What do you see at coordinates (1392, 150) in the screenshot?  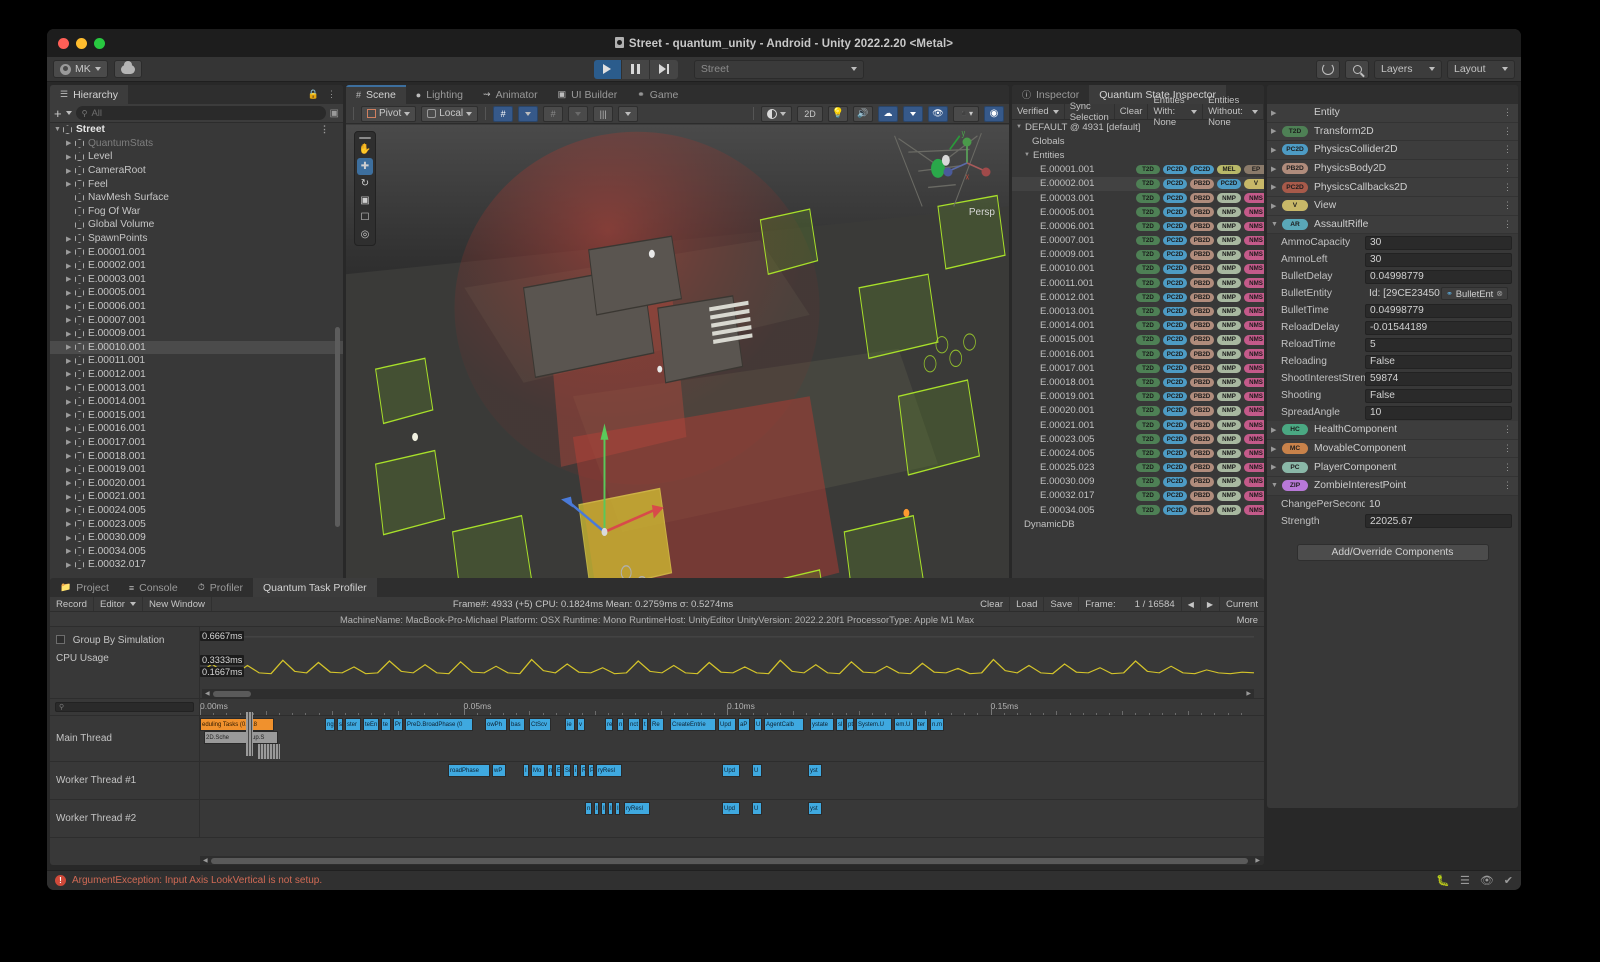 I see `inspector-component-header: ▶ PC2D PhysicsCollider2D ⋮` at bounding box center [1392, 150].